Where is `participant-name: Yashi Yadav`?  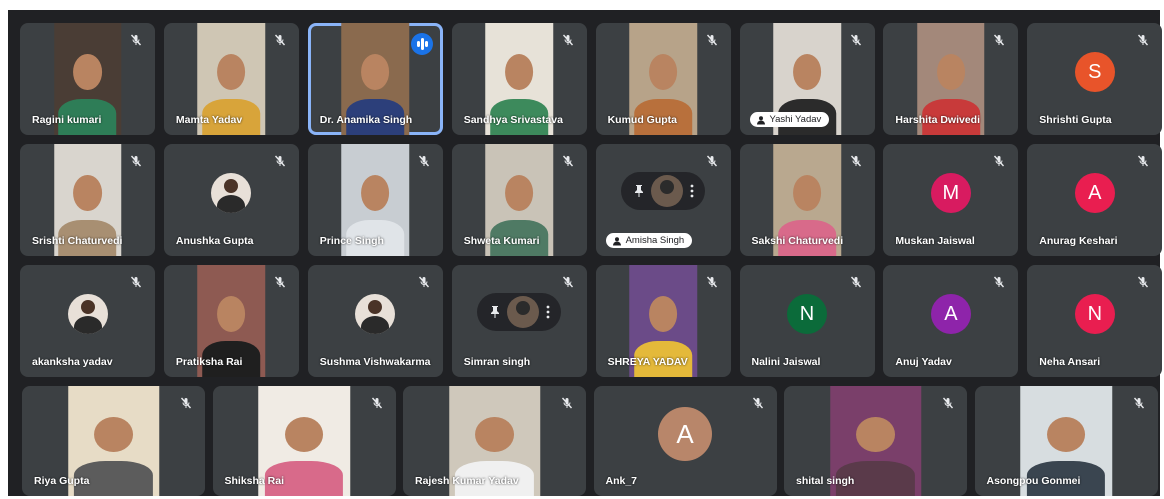
participant-name: Yashi Yadav is located at coordinates (795, 119).